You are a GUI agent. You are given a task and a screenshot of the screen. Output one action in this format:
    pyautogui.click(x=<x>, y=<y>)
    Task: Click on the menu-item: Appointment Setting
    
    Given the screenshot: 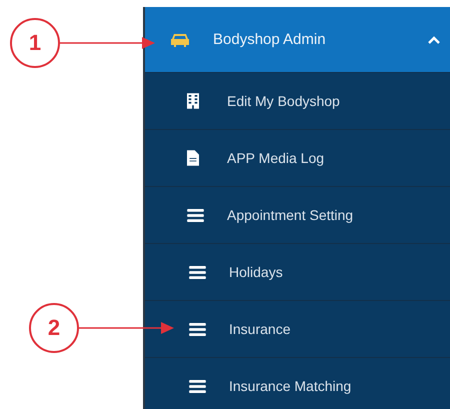 What is the action you would take?
    pyautogui.click(x=297, y=215)
    